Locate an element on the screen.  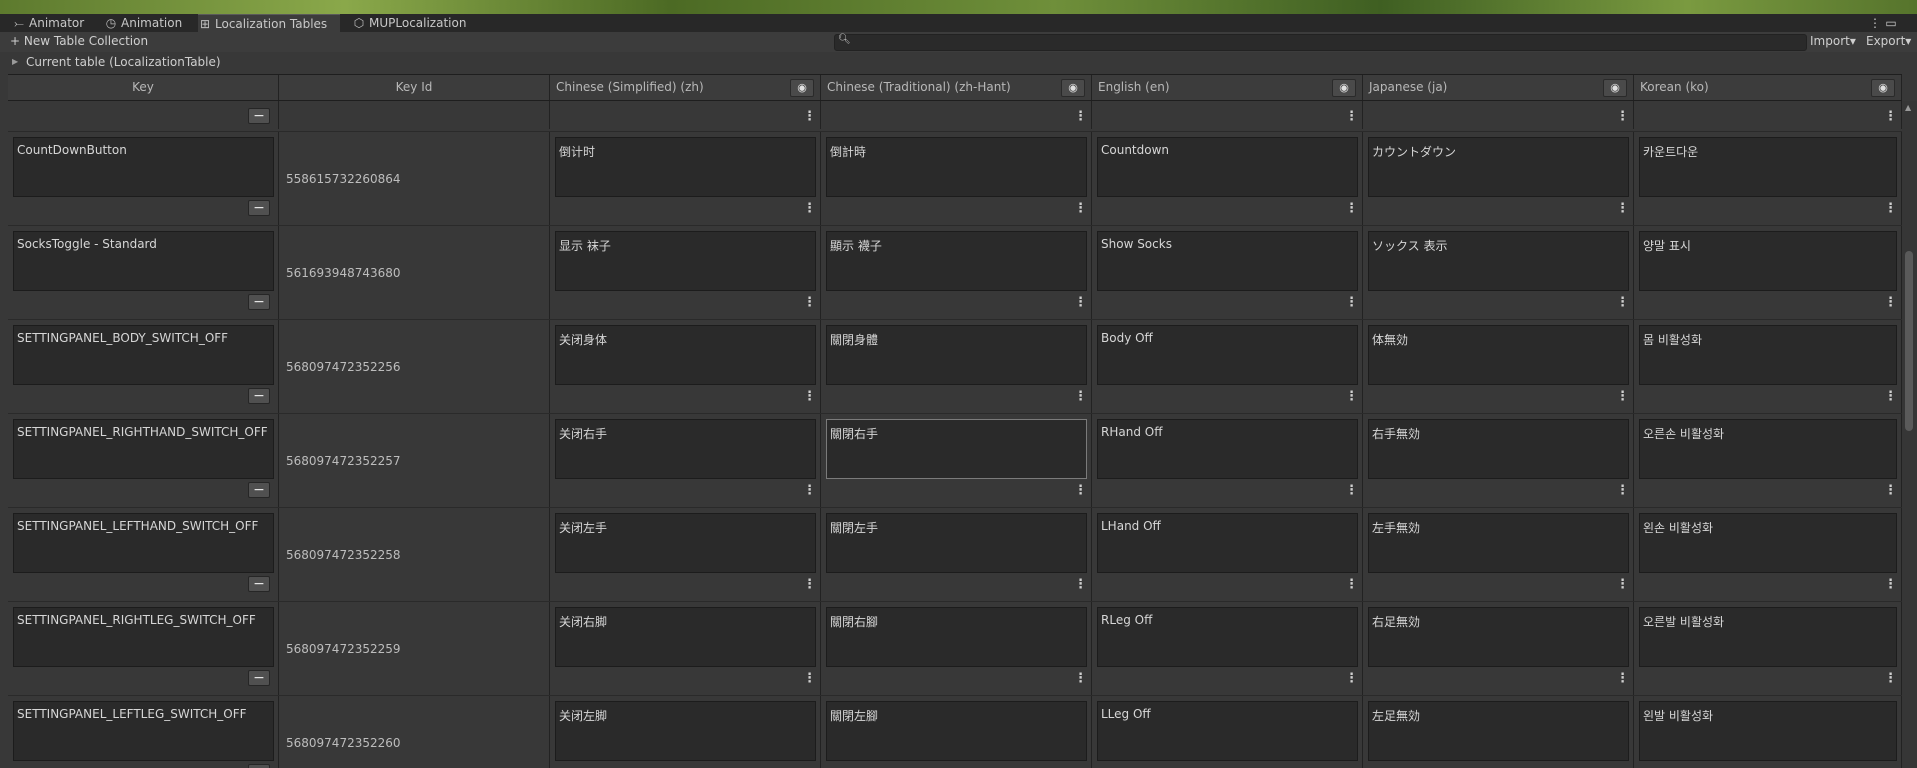
maximize-icon: ▭ is located at coordinates (1891, 23).